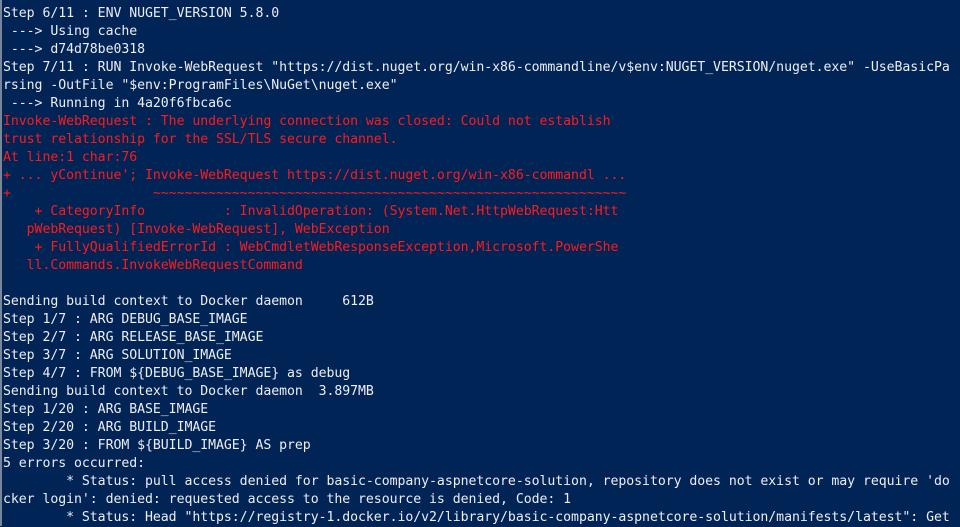 This screenshot has height=527, width=960. What do you see at coordinates (1, 263) in the screenshot?
I see `window-left-border` at bounding box center [1, 263].